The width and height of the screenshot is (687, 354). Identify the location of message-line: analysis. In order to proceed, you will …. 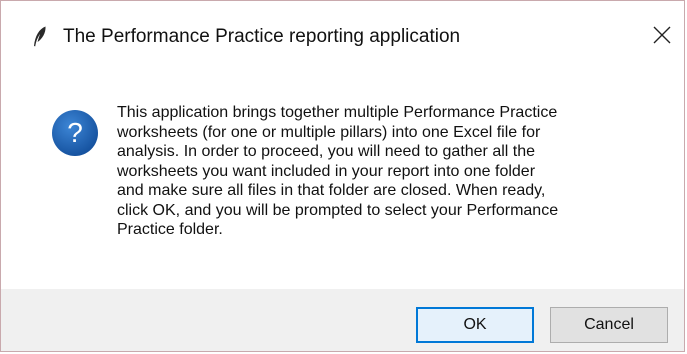
(326, 151).